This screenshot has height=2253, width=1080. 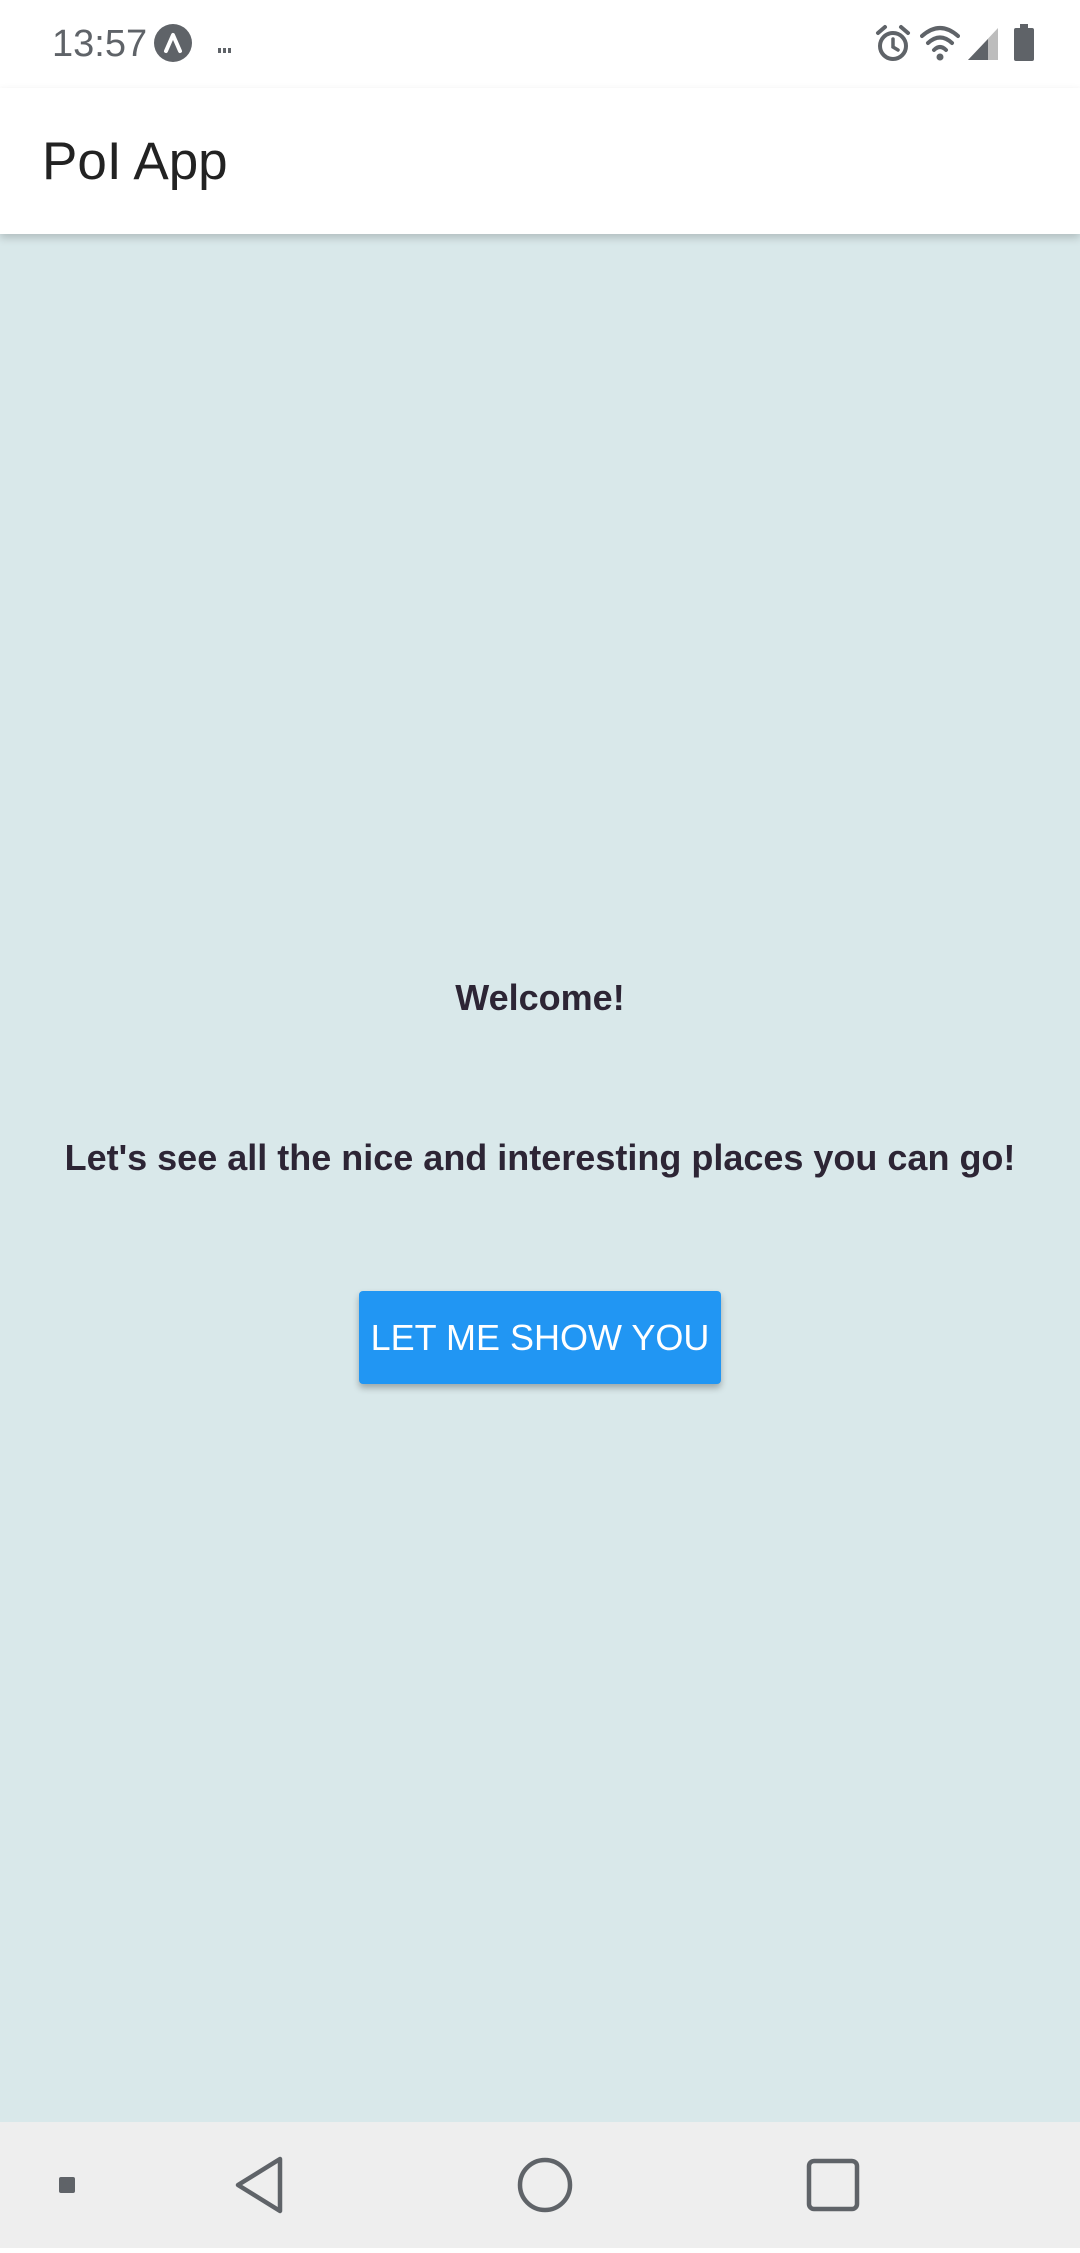 What do you see at coordinates (540, 44) in the screenshot?
I see `status-bar: 13:57` at bounding box center [540, 44].